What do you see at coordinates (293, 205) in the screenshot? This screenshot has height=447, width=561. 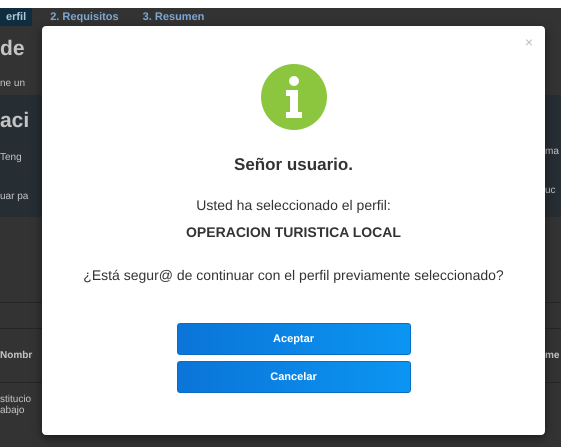 I see `dialog-message: Usted ha seleccionado el perfil:` at bounding box center [293, 205].